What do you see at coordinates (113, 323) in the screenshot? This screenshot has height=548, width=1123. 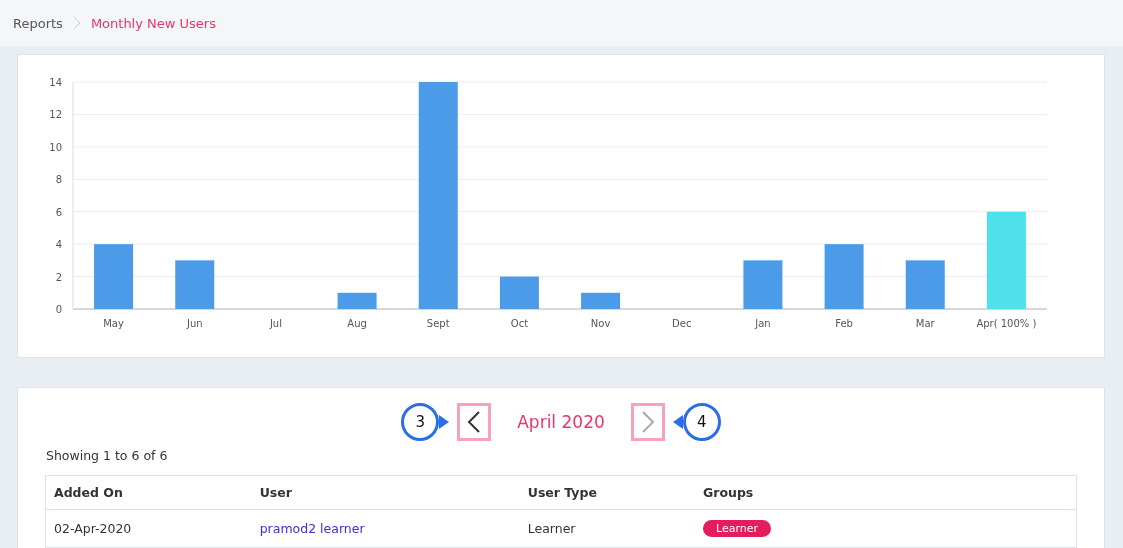 I see `axis-category-label: May` at bounding box center [113, 323].